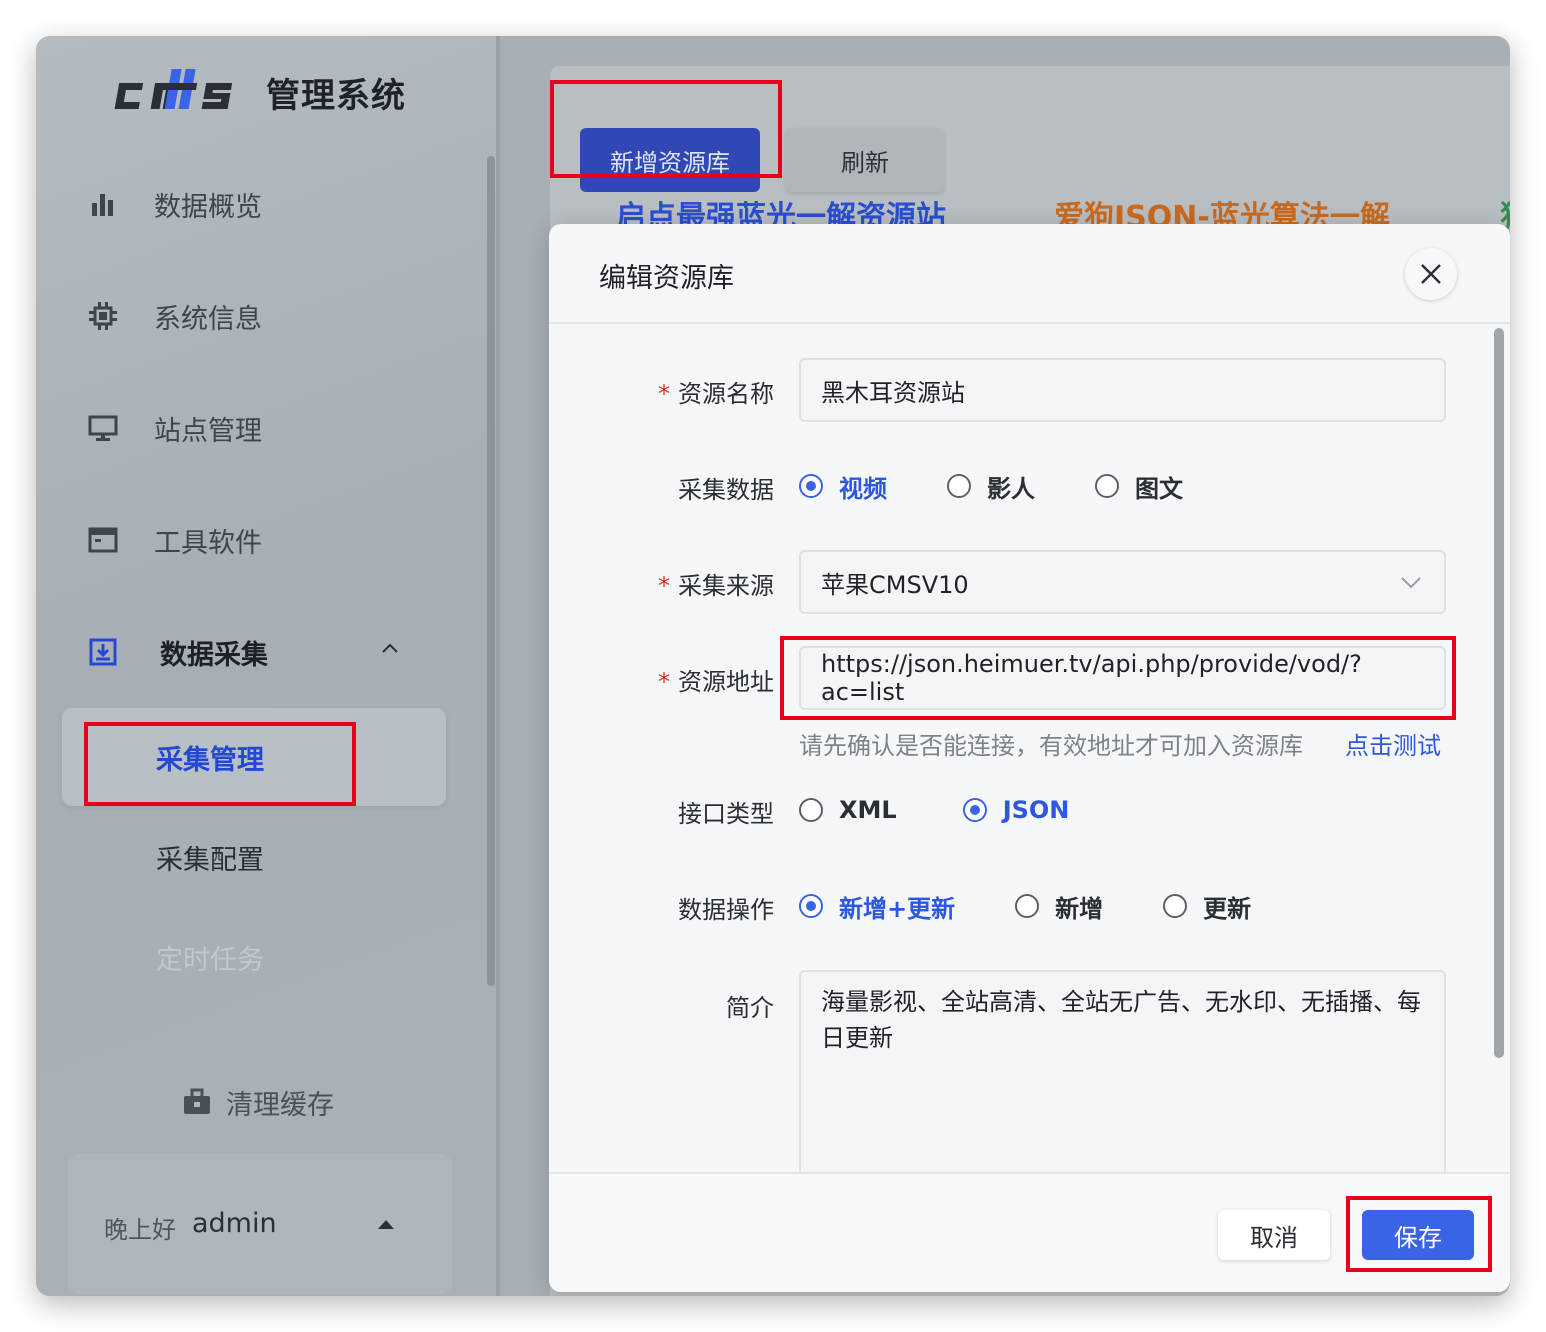  I want to click on chevron-up-icon, so click(390, 648).